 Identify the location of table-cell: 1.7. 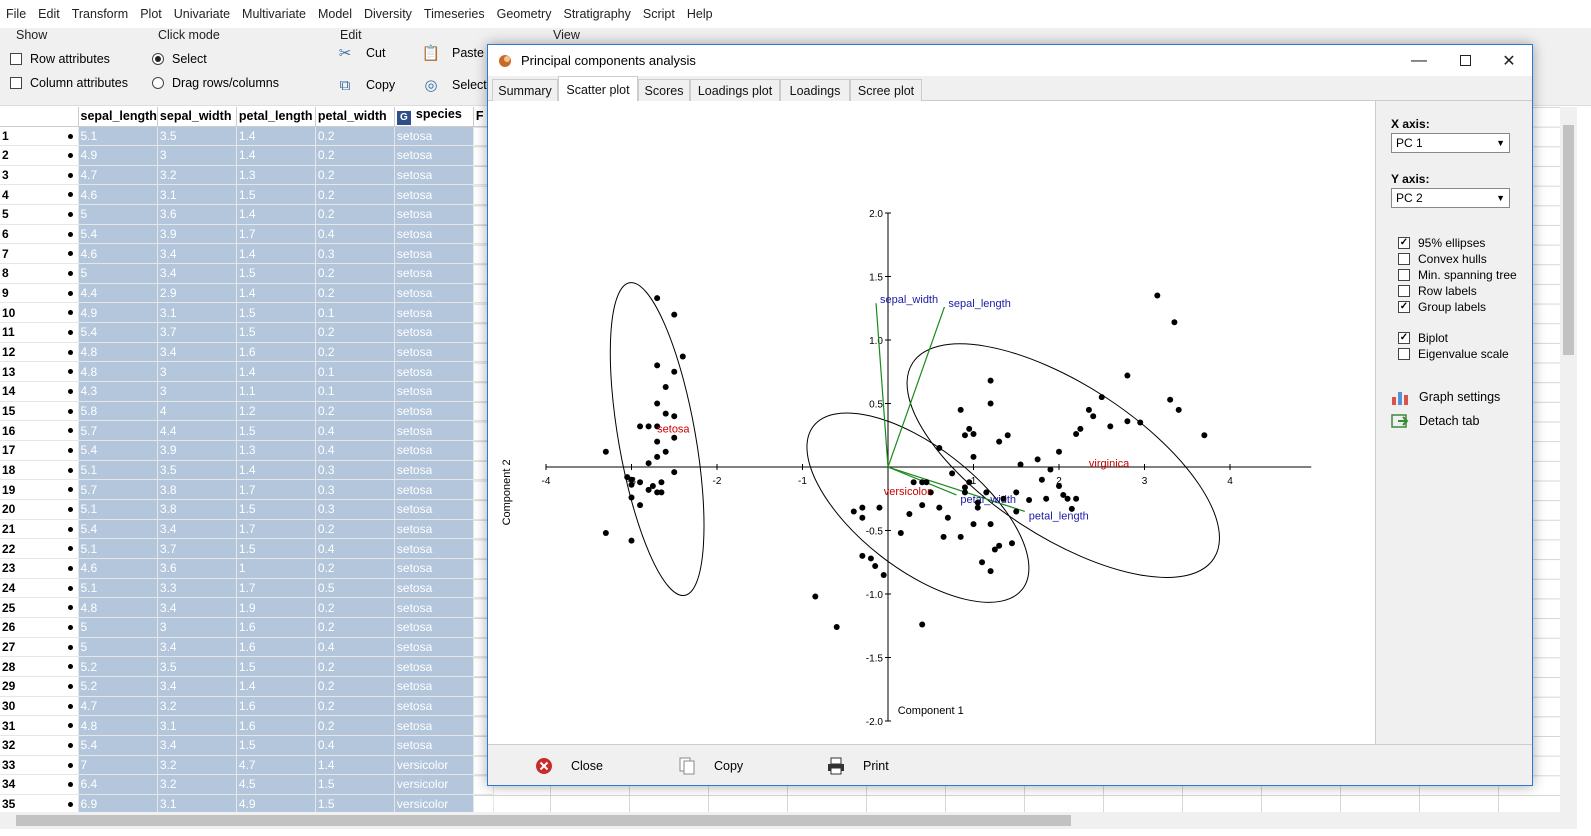
(276, 489).